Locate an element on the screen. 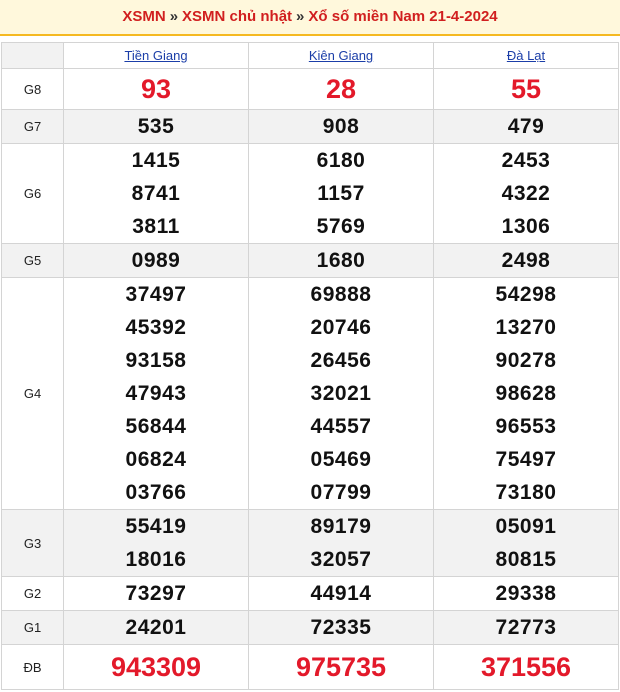 The width and height of the screenshot is (620, 692). prize-cell: 535 is located at coordinates (156, 126).